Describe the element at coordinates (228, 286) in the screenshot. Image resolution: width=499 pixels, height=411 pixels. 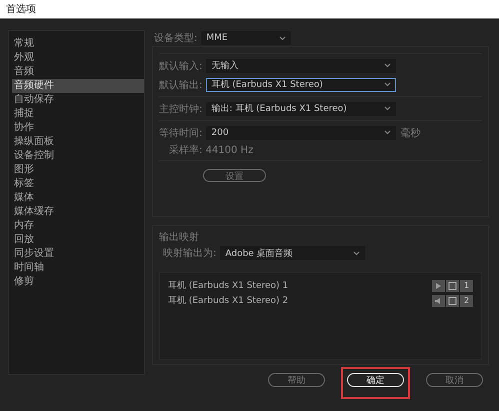
I see `channel-label: 耳机 (Earbuds X1 Stereo) 1` at that location.